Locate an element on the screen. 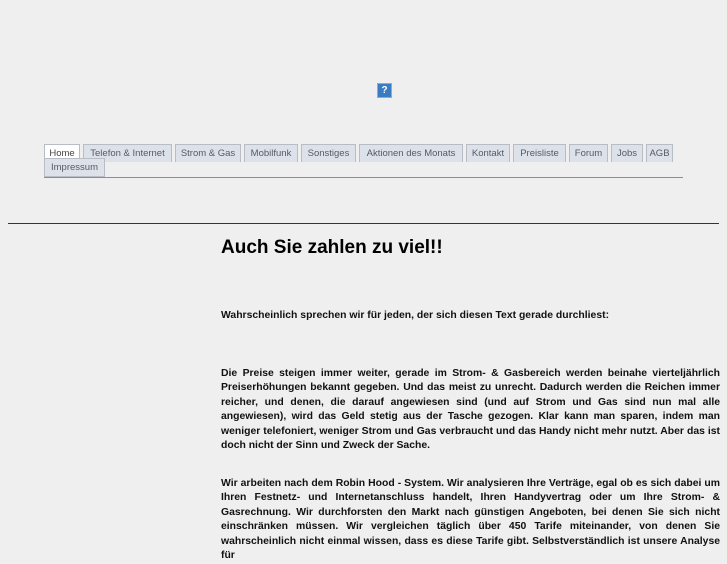 The height and width of the screenshot is (564, 727). tab-sonstiges: Sonstiges is located at coordinates (328, 153).